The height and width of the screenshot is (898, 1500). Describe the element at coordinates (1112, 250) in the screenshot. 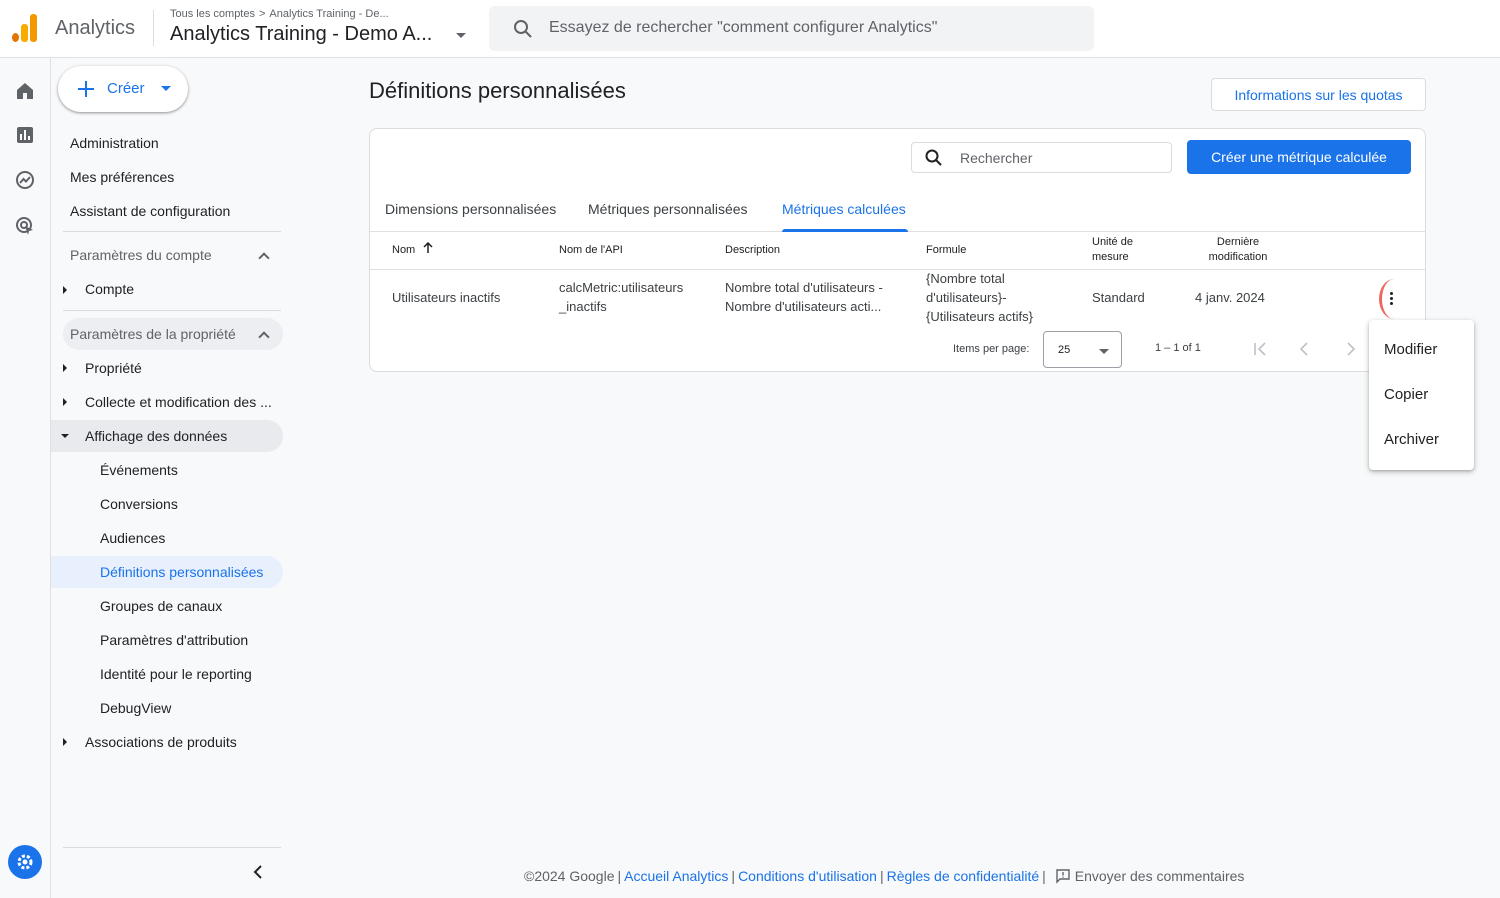

I see `col-header-unit: Unité de mesure` at that location.